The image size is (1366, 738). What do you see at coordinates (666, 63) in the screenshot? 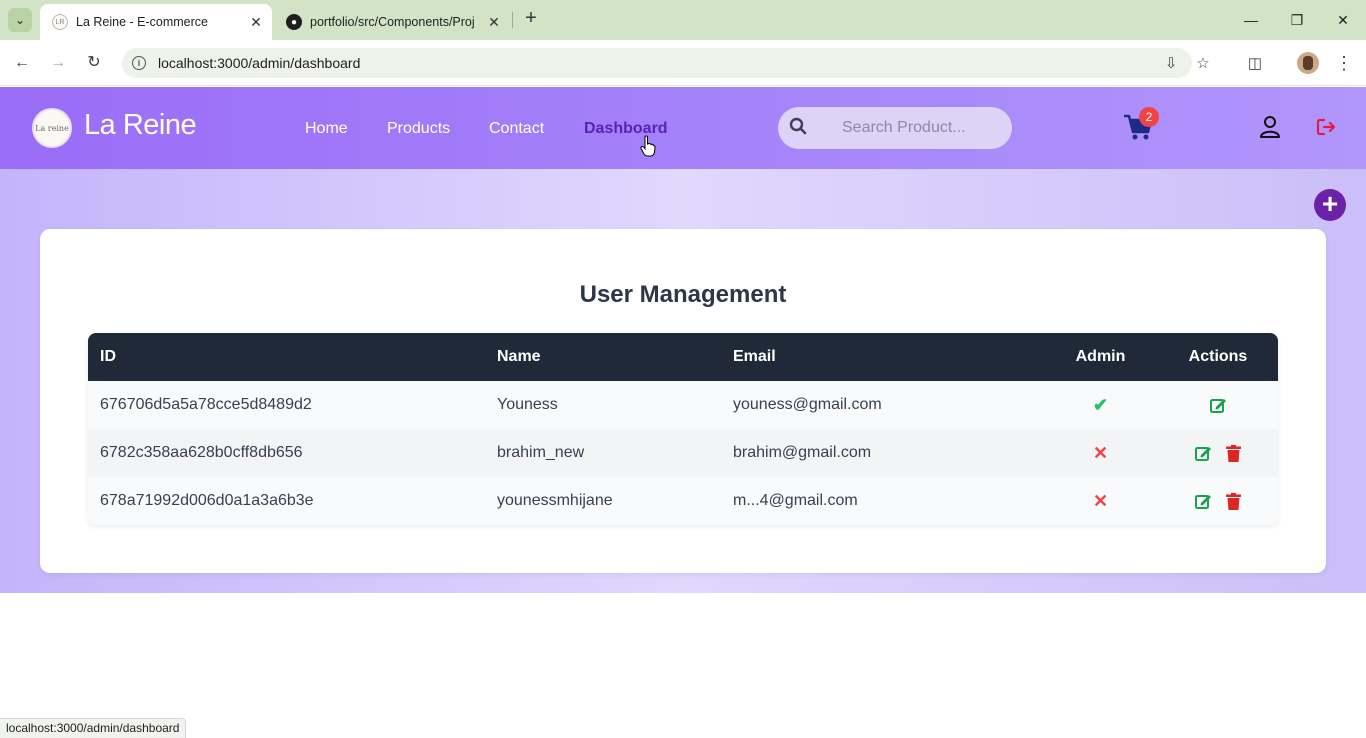
I see `url-omnibox: i localhost:3000/admin/dashboard ⇩ ☆` at bounding box center [666, 63].